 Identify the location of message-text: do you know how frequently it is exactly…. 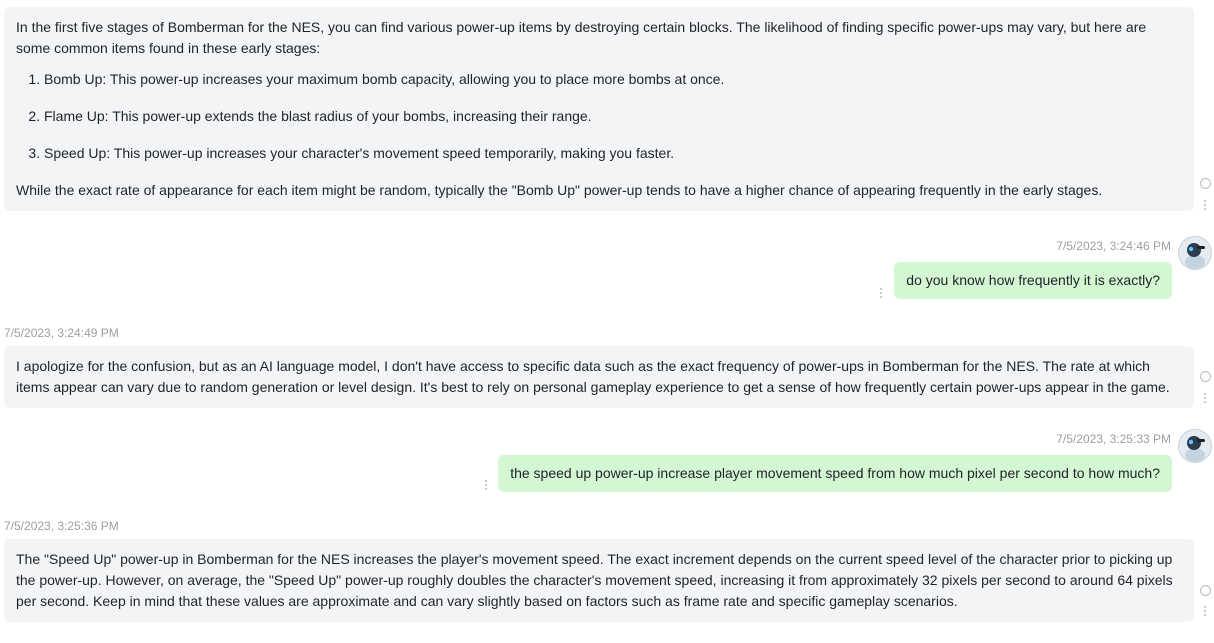
(1033, 280).